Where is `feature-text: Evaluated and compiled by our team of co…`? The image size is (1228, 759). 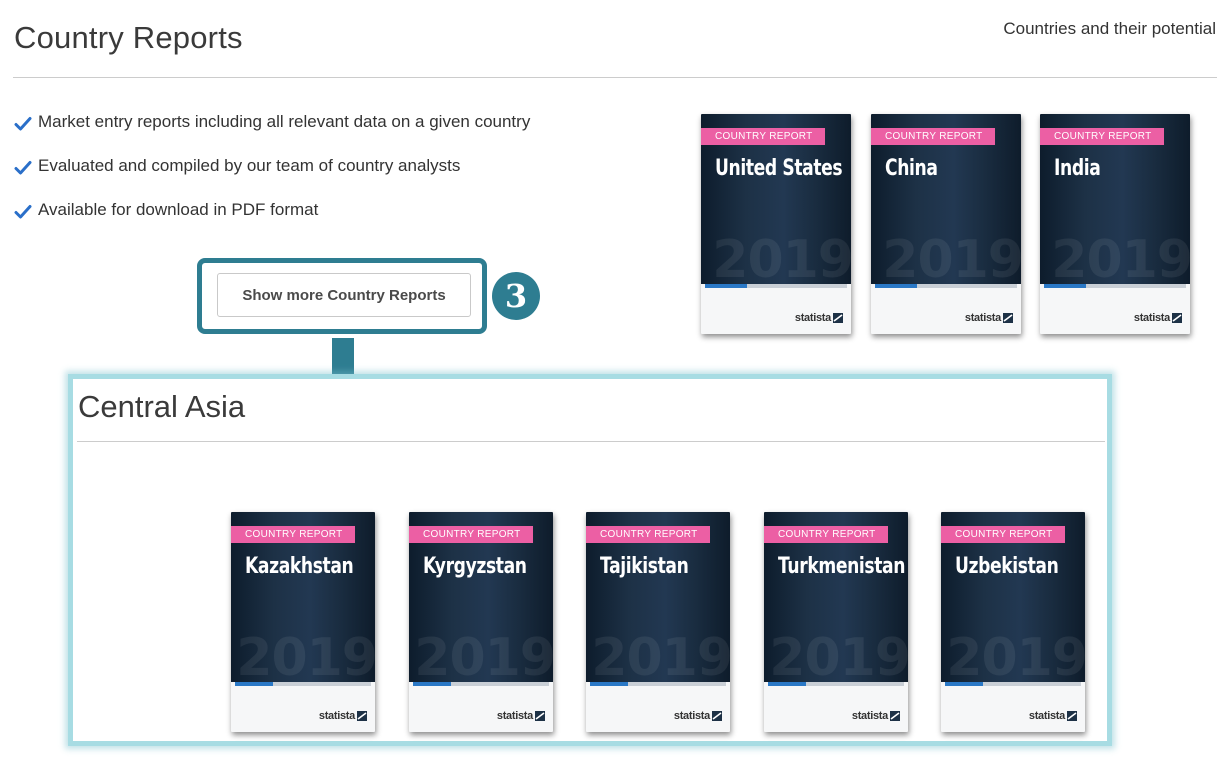
feature-text: Evaluated and compiled by our team of co… is located at coordinates (249, 165).